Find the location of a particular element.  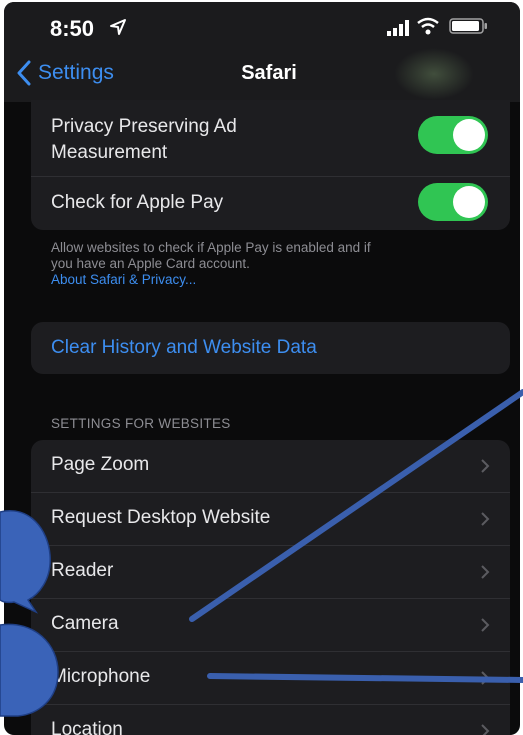

apple-pay-label: Check for Apple Pay is located at coordinates (137, 202).